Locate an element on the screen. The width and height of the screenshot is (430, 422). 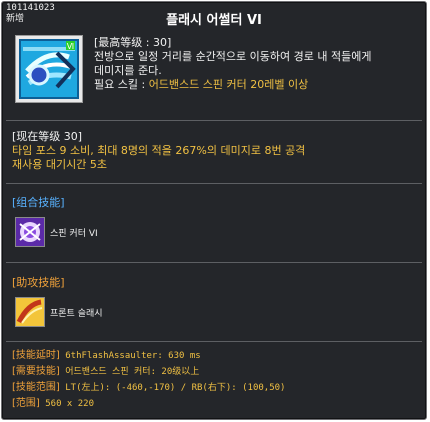
assist-skill-name: 프론트 슬래시 is located at coordinates (76, 314).